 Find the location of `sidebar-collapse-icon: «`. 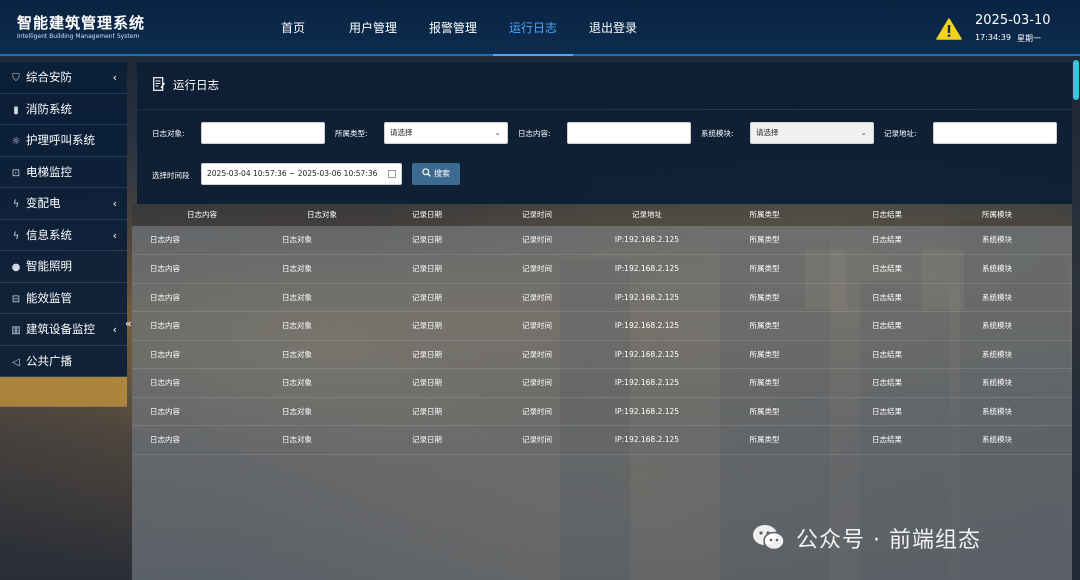

sidebar-collapse-icon: « is located at coordinates (128, 323).